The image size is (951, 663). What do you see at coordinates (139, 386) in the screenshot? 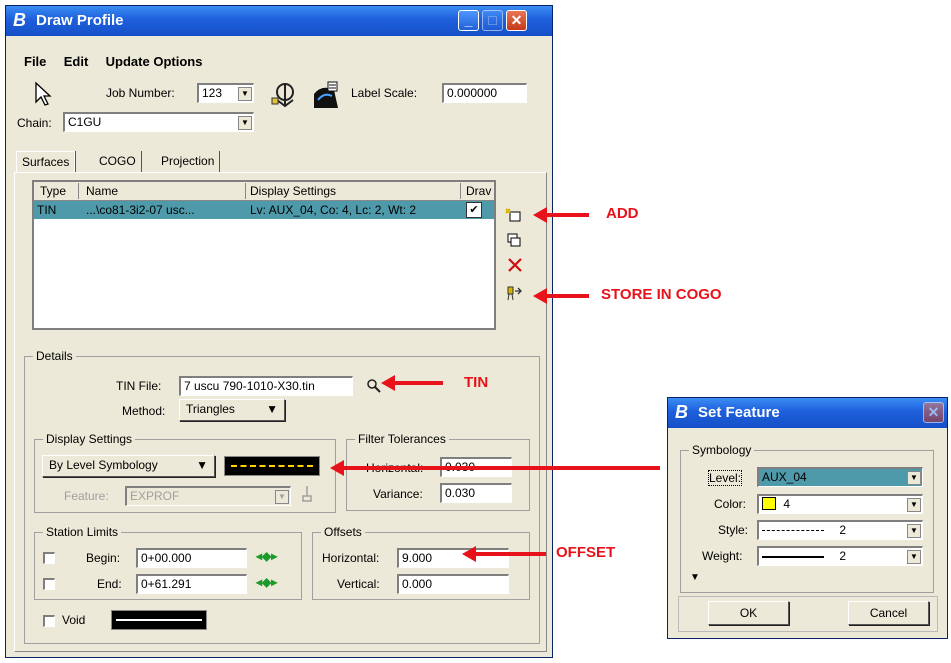
I see `tin-file-label: TIN File:` at bounding box center [139, 386].